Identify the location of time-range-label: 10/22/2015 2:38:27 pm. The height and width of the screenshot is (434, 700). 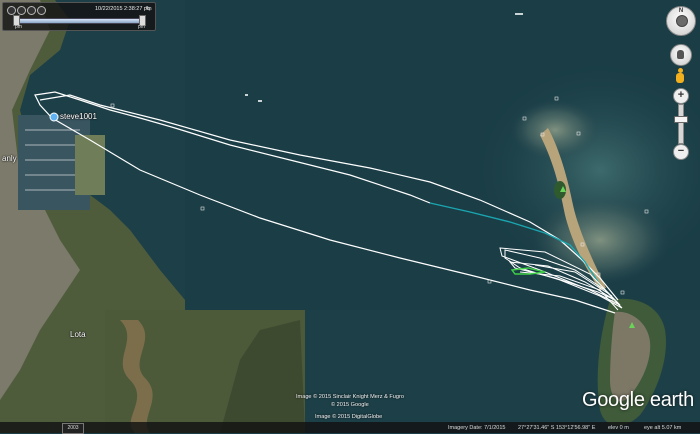
(123, 9).